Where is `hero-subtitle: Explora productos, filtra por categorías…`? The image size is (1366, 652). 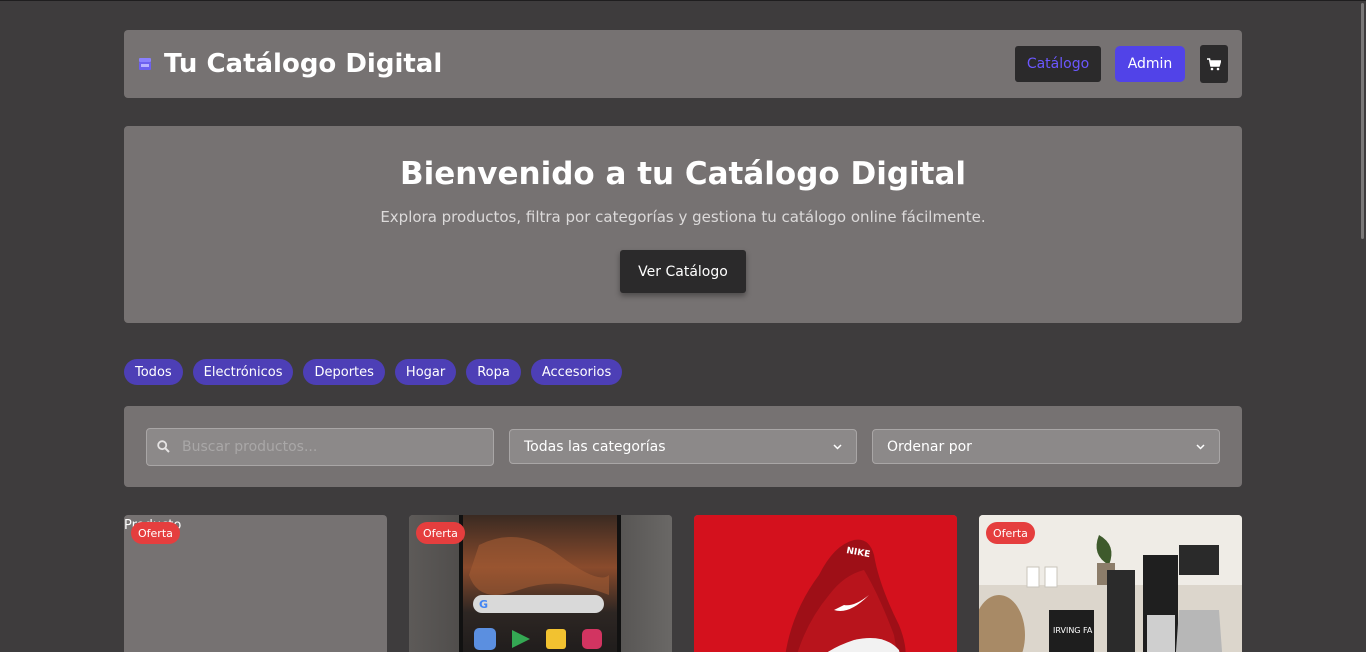 hero-subtitle: Explora productos, filtra por categorías… is located at coordinates (683, 217).